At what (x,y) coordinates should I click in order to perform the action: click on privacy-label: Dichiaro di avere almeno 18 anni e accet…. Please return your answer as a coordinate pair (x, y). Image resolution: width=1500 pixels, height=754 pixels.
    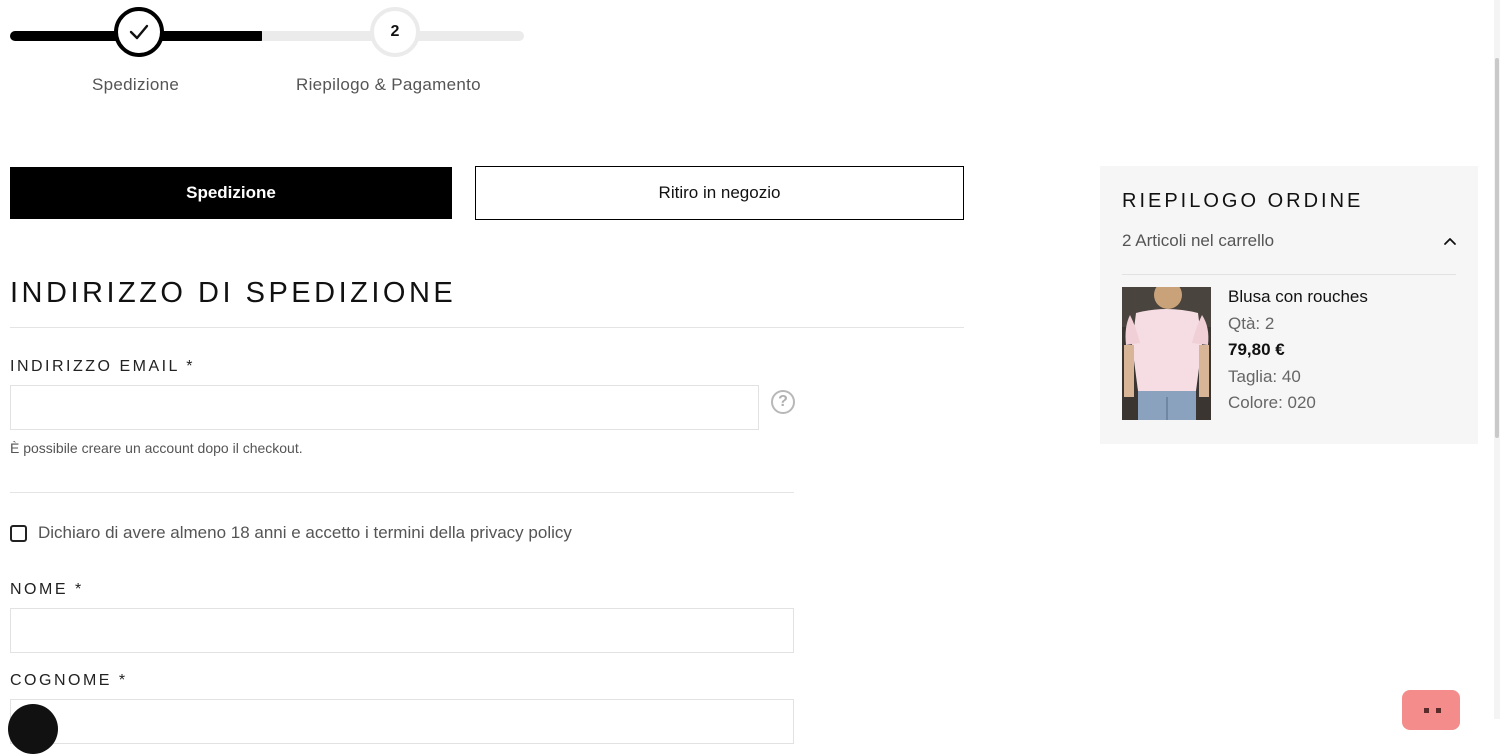
    Looking at the image, I should click on (305, 533).